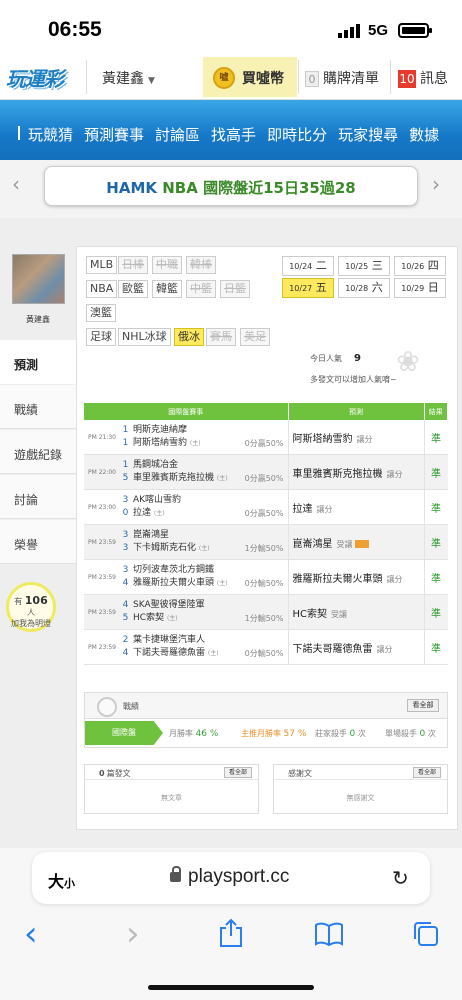 This screenshot has height=1000, width=462. Describe the element at coordinates (31, 607) in the screenshot. I see `follow-light-button: 有 106 人 加我為明燈` at that location.